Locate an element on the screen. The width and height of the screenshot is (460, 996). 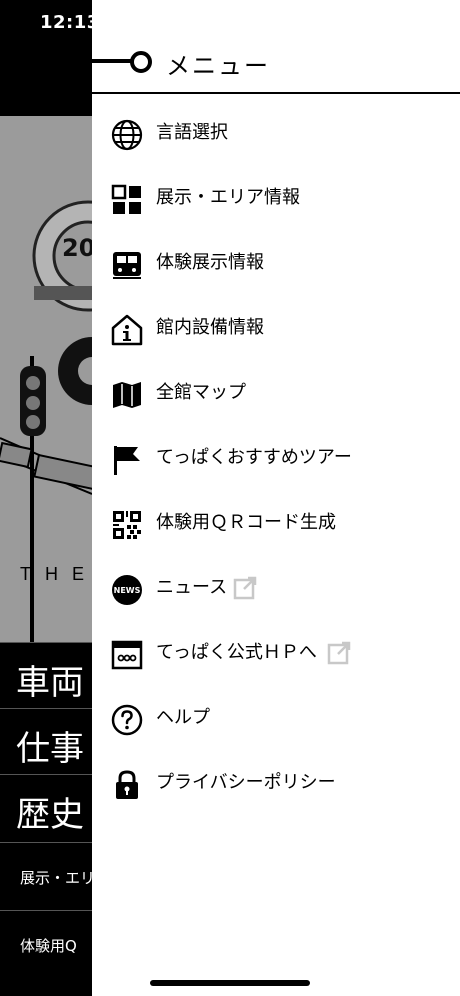
browser-icon is located at coordinates (127, 655).